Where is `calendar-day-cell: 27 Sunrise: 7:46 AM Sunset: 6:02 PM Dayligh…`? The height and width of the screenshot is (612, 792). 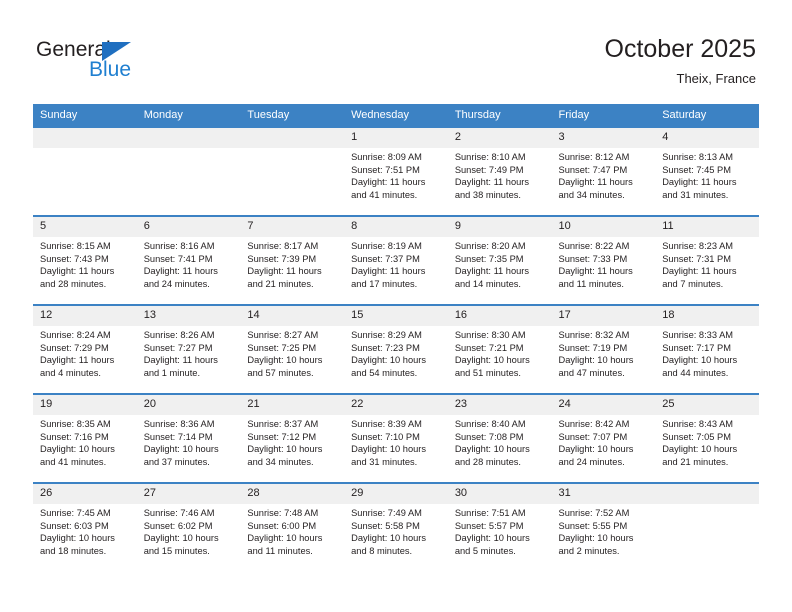
calendar-day-cell: 27 Sunrise: 7:46 AM Sunset: 6:02 PM Dayligh… is located at coordinates (188, 526).